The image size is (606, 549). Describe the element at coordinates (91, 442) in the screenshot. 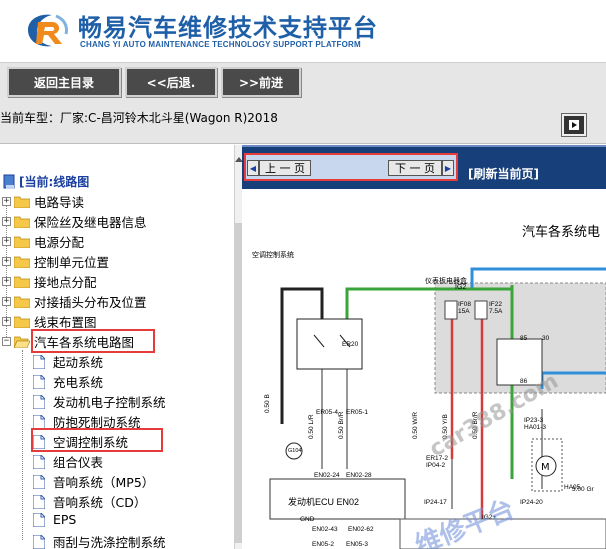

I see `tree-page-label: 空调控制系统` at that location.